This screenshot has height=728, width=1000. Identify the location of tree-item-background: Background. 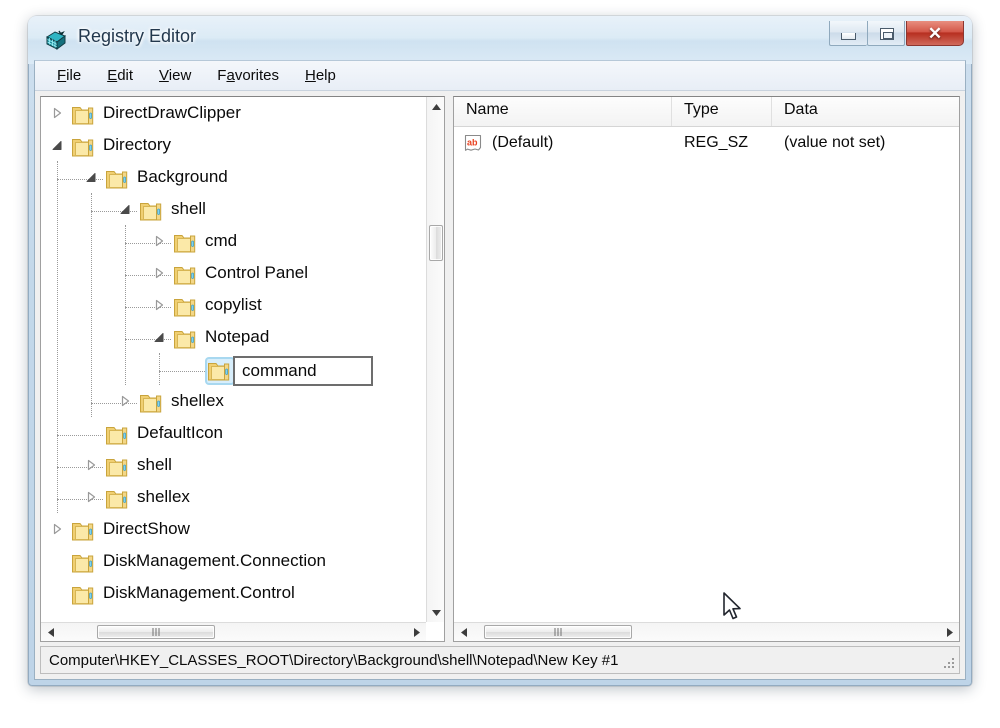
(233, 179).